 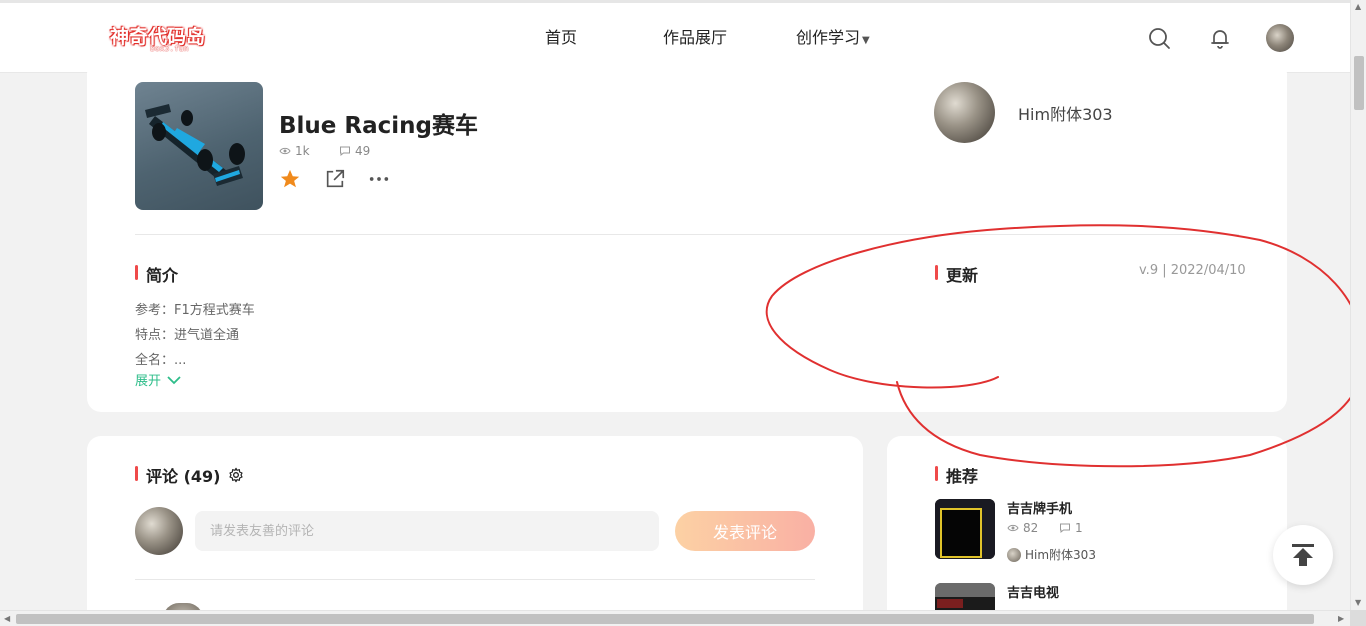 I want to click on expand-label: 展开, so click(x=148, y=381).